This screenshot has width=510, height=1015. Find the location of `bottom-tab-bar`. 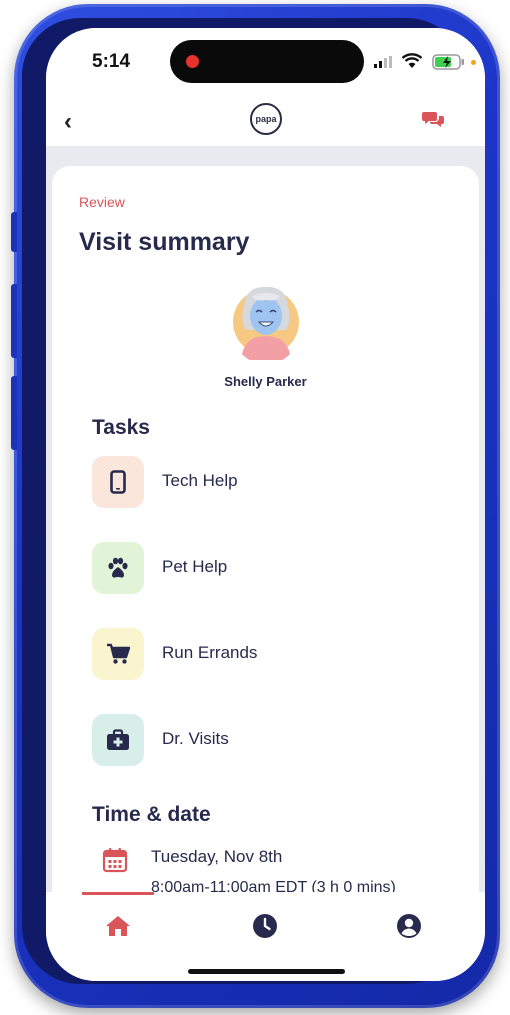

bottom-tab-bar is located at coordinates (265, 936).